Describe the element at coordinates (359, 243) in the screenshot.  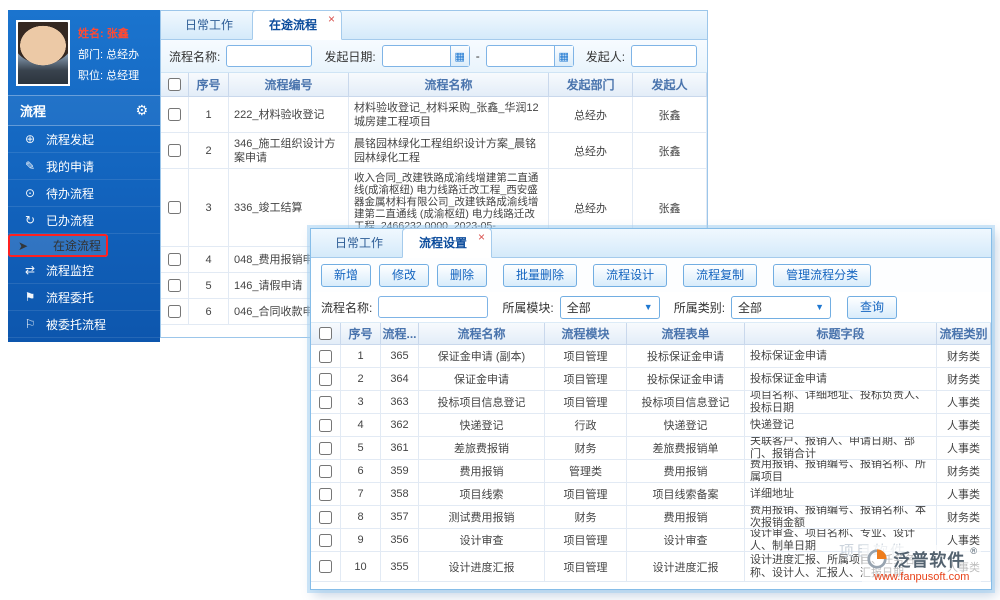
I see `tab-daily-work-front: 日常工作` at that location.